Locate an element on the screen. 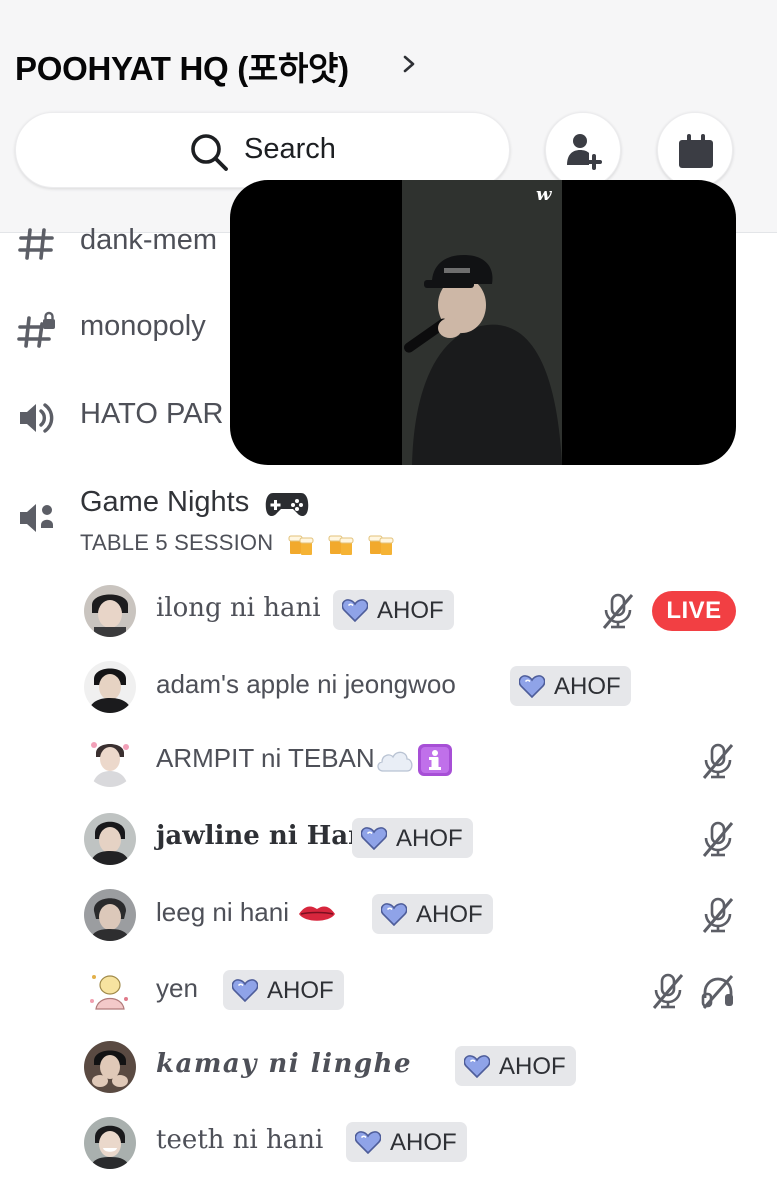 The image size is (777, 1200). lips-emoji is located at coordinates (317, 913).